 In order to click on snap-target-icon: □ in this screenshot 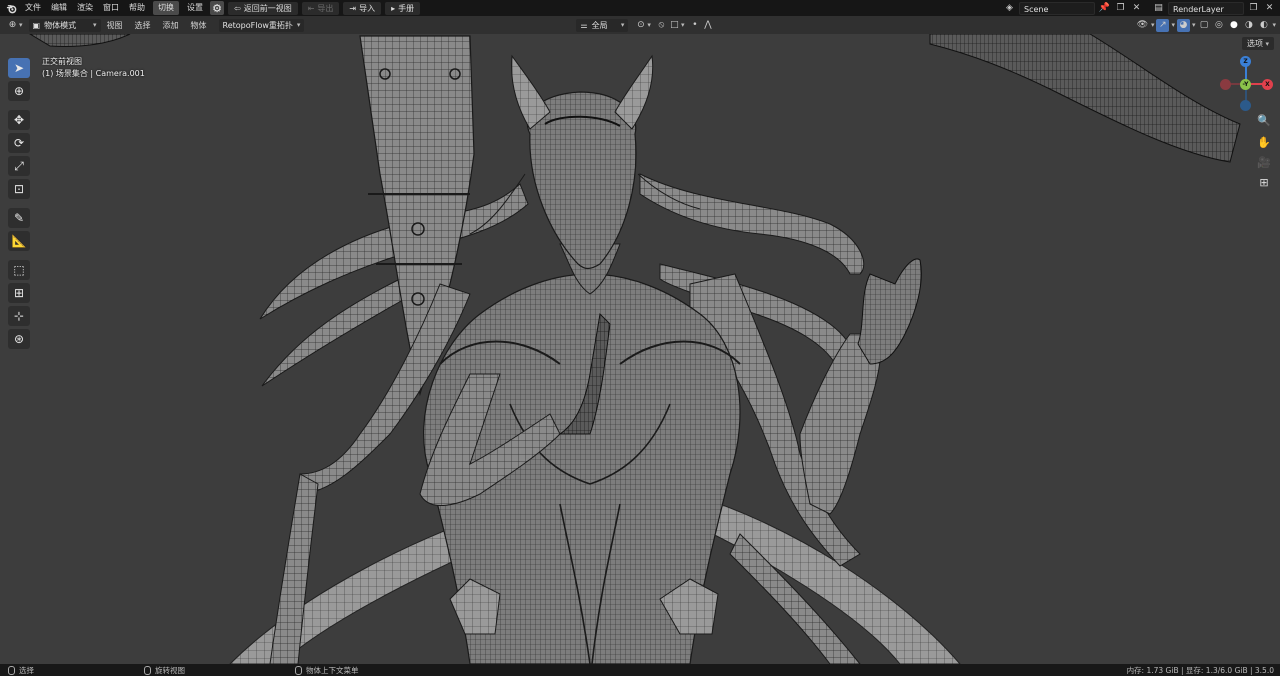, I will do `click(674, 25)`.